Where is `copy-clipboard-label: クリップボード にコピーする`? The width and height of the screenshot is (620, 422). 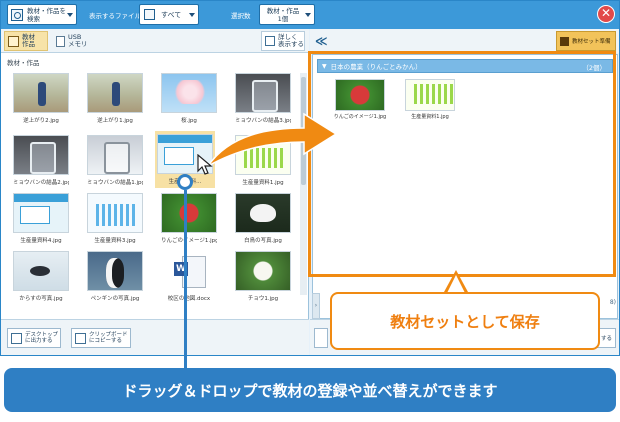 copy-clipboard-label: クリップボード にコピーする is located at coordinates (108, 338).